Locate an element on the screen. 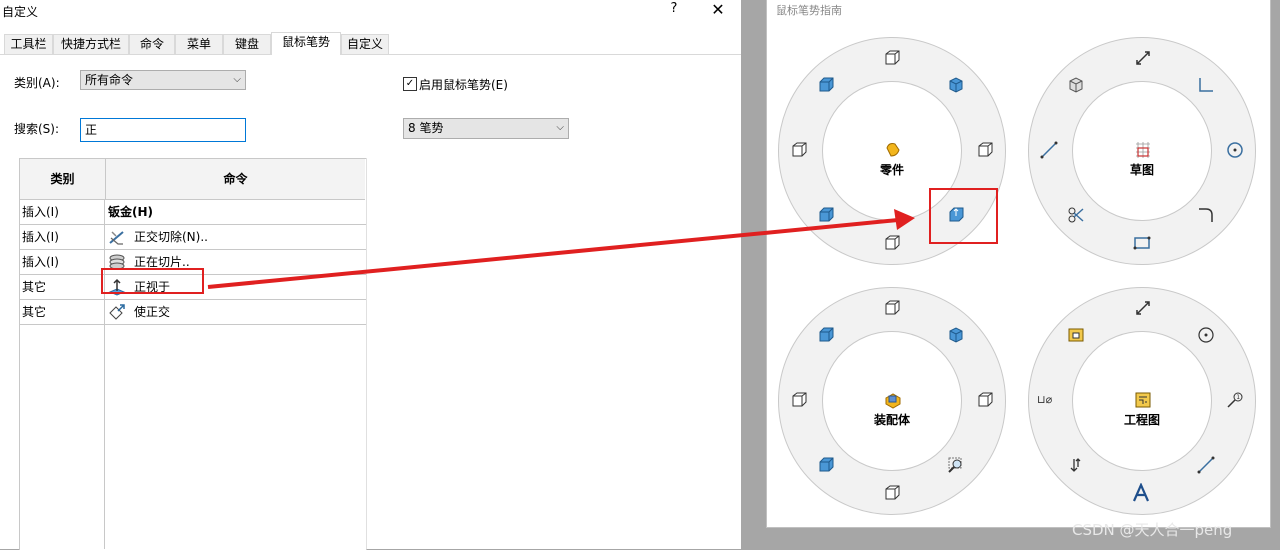 The image size is (1280, 550). watermark: CSDN @天人合一peng is located at coordinates (1152, 530).